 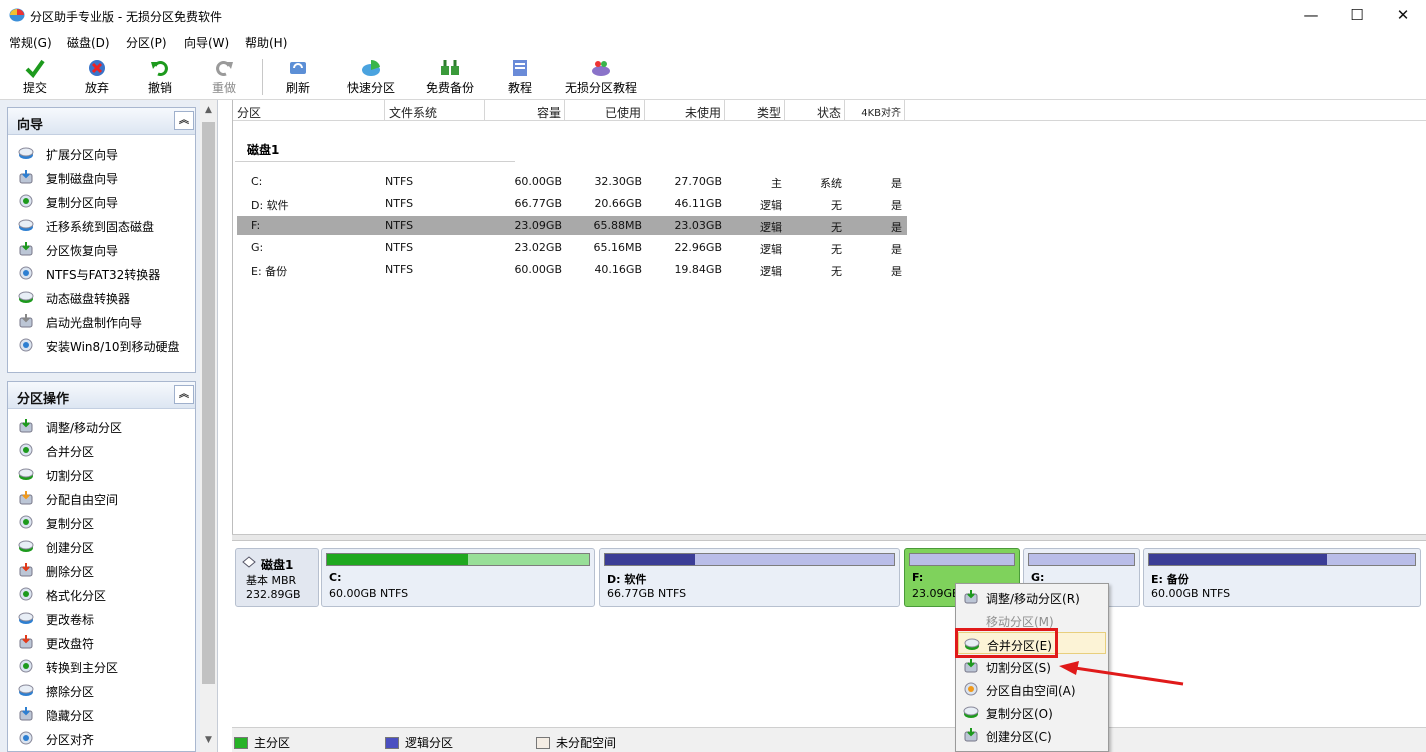 What do you see at coordinates (1282, 577) in the screenshot?
I see `partition-tile: E: 备份 60.00GB NTFS` at bounding box center [1282, 577].